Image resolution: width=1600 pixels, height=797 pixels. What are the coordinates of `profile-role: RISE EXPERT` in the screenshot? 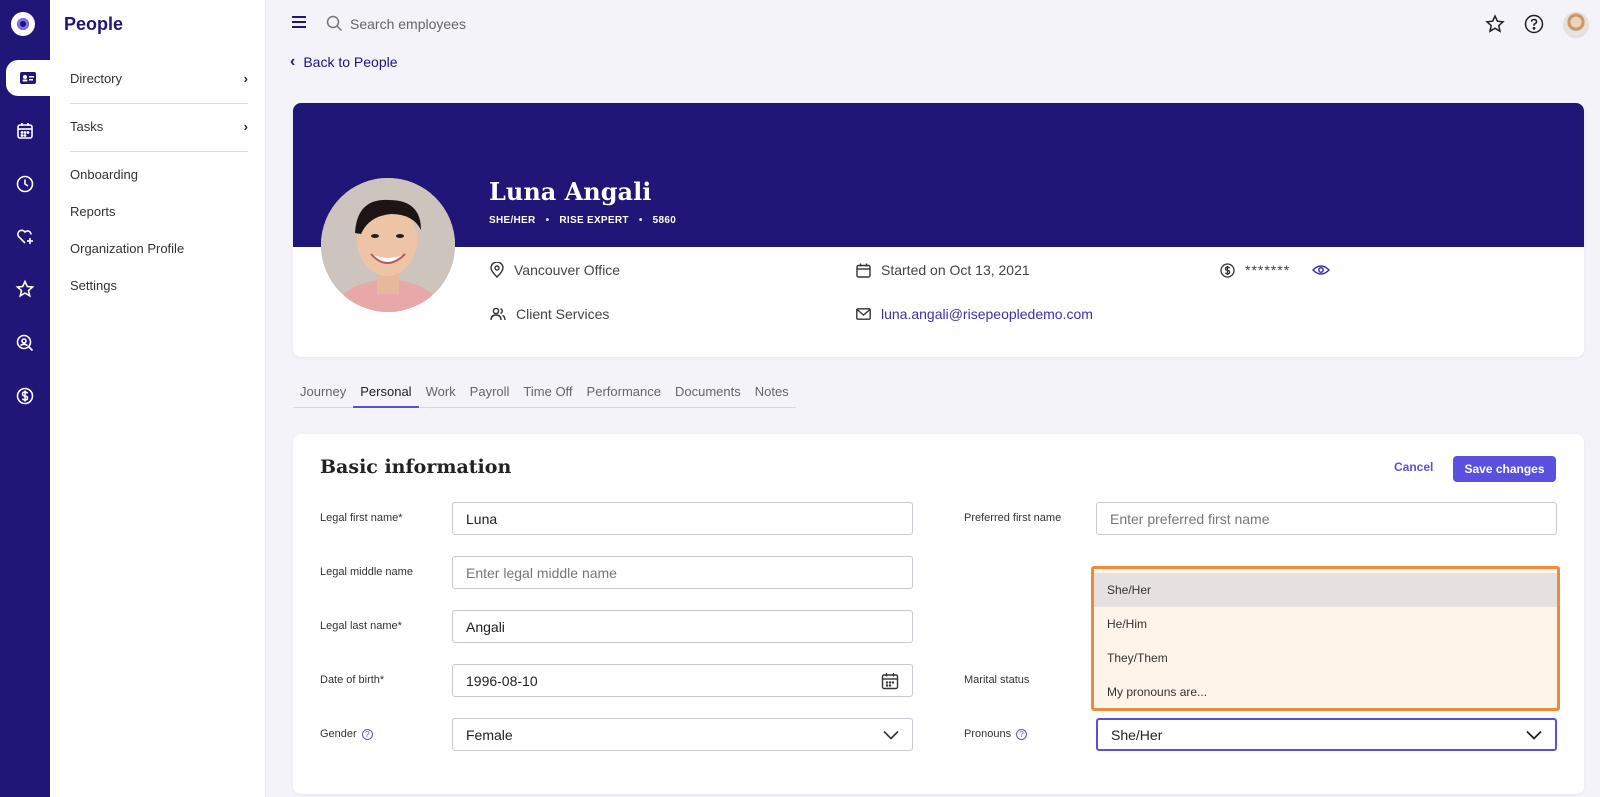 It's located at (594, 220).